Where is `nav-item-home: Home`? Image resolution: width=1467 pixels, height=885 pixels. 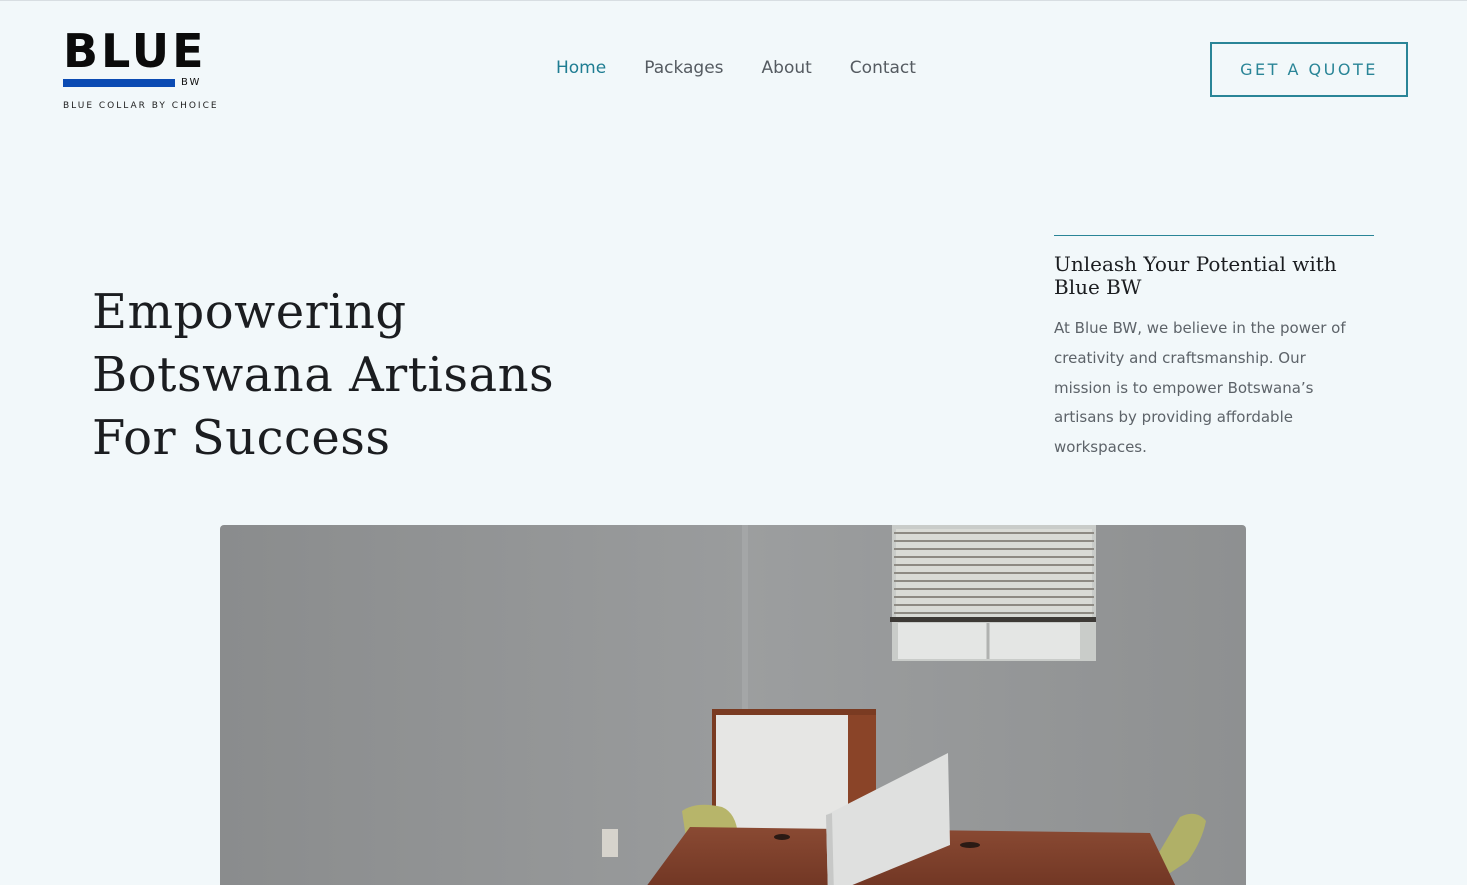 nav-item-home: Home is located at coordinates (581, 68).